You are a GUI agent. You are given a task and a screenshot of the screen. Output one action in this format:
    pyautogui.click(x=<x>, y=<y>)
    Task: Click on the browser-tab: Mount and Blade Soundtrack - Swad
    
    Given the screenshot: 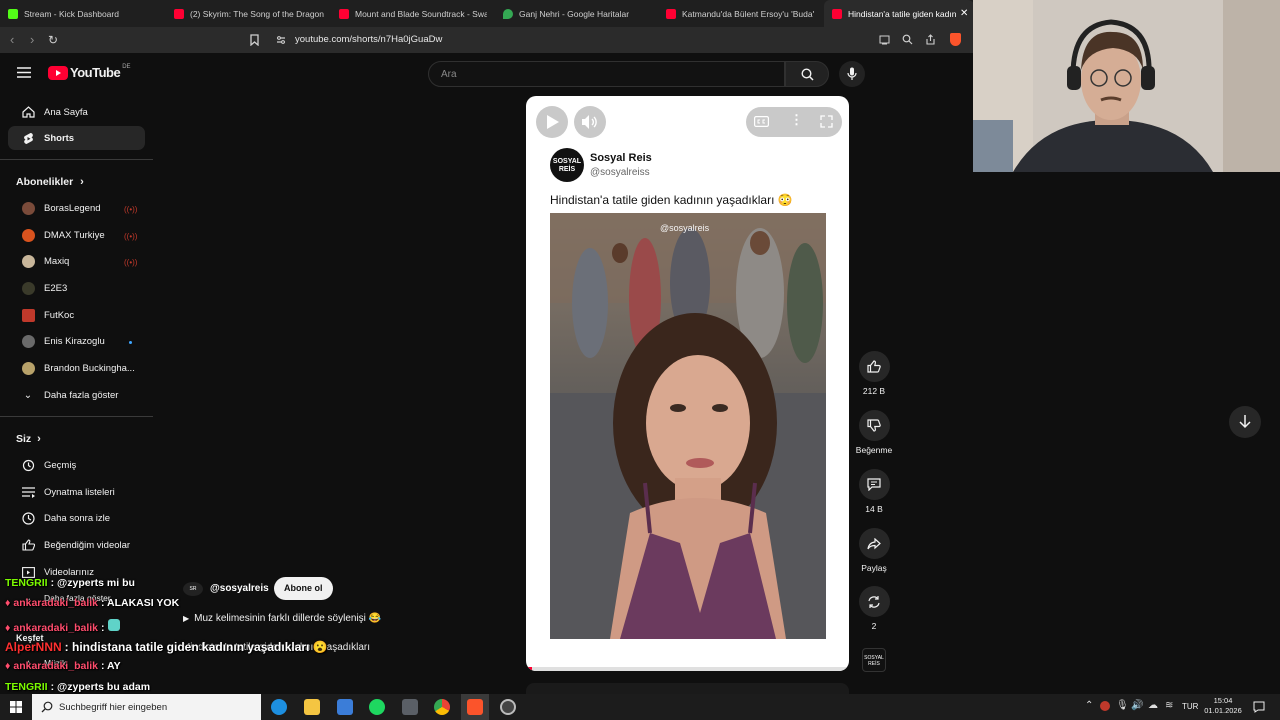 What is the action you would take?
    pyautogui.click(x=413, y=13)
    